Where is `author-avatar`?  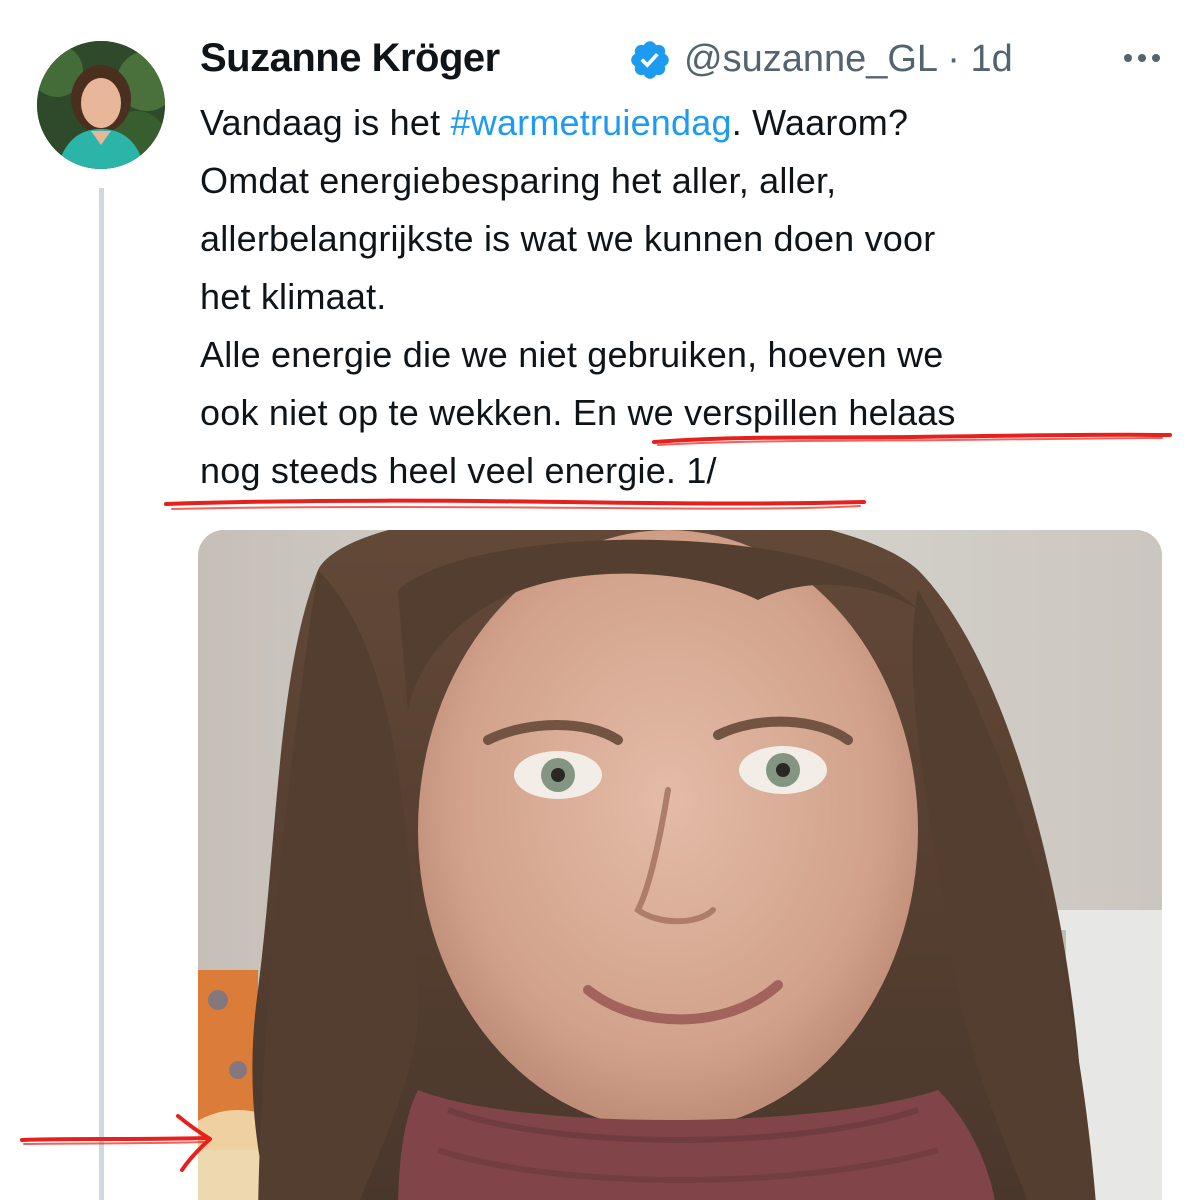 author-avatar is located at coordinates (101, 105).